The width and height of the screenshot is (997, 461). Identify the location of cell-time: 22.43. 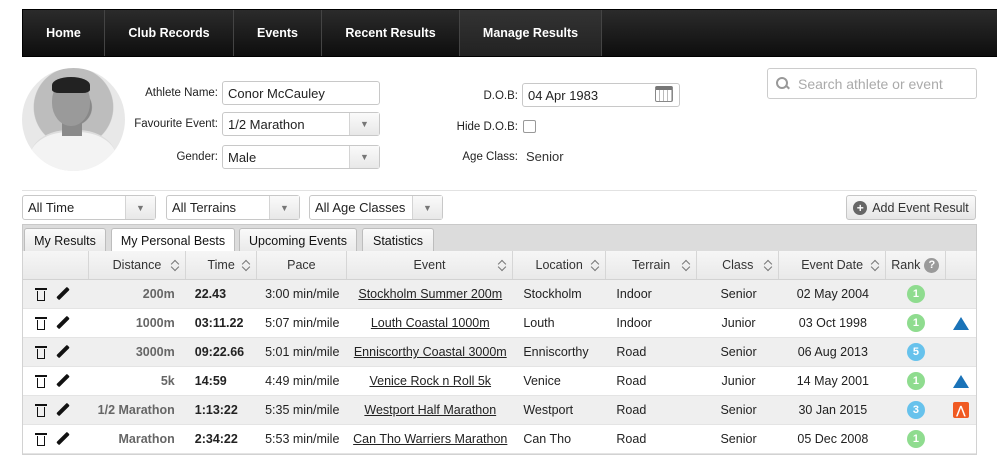
(210, 294).